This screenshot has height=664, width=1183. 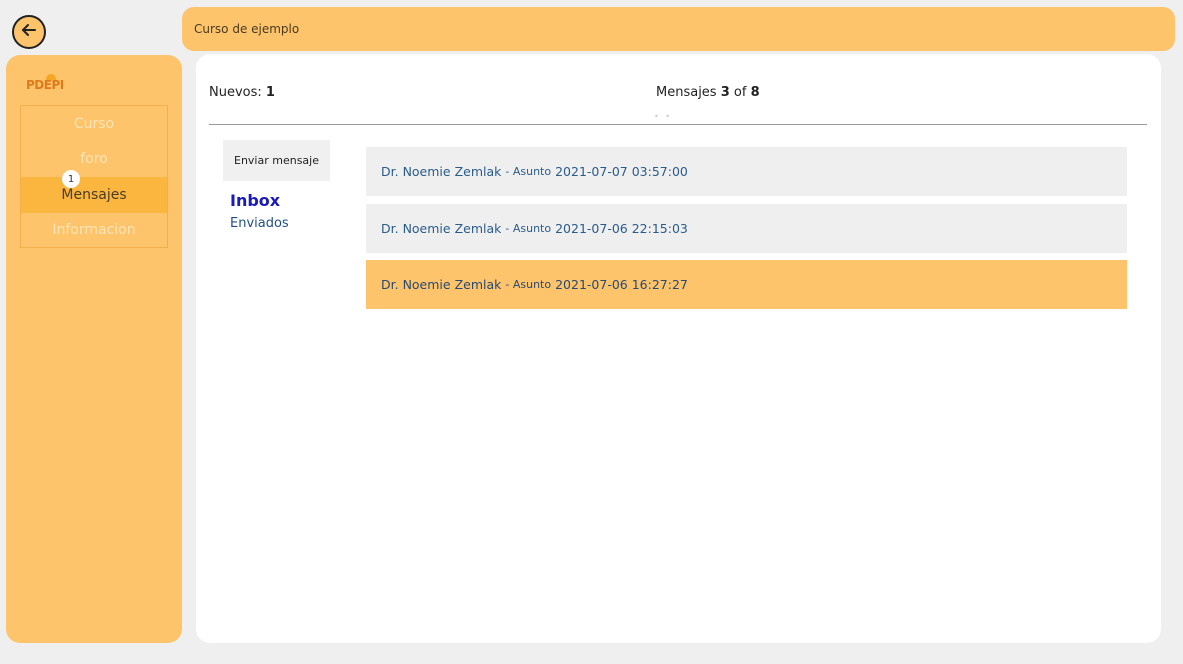 I want to click on pagination-total: 8, so click(x=755, y=92).